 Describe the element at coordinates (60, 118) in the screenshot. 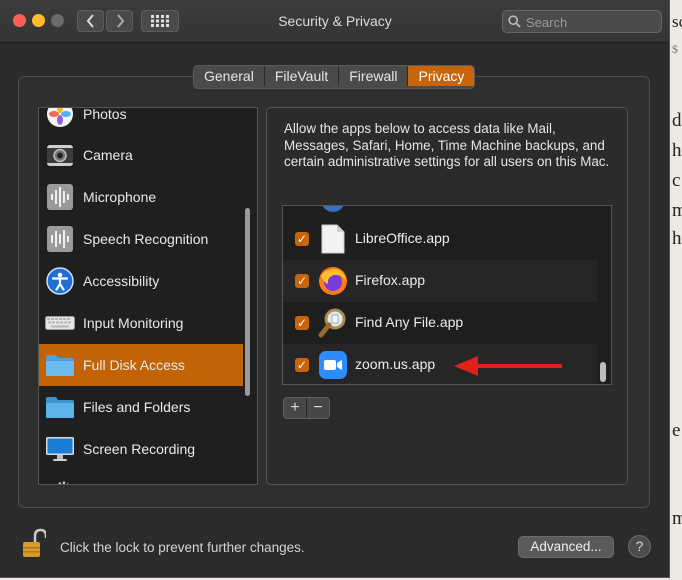

I see `photos-icon` at that location.